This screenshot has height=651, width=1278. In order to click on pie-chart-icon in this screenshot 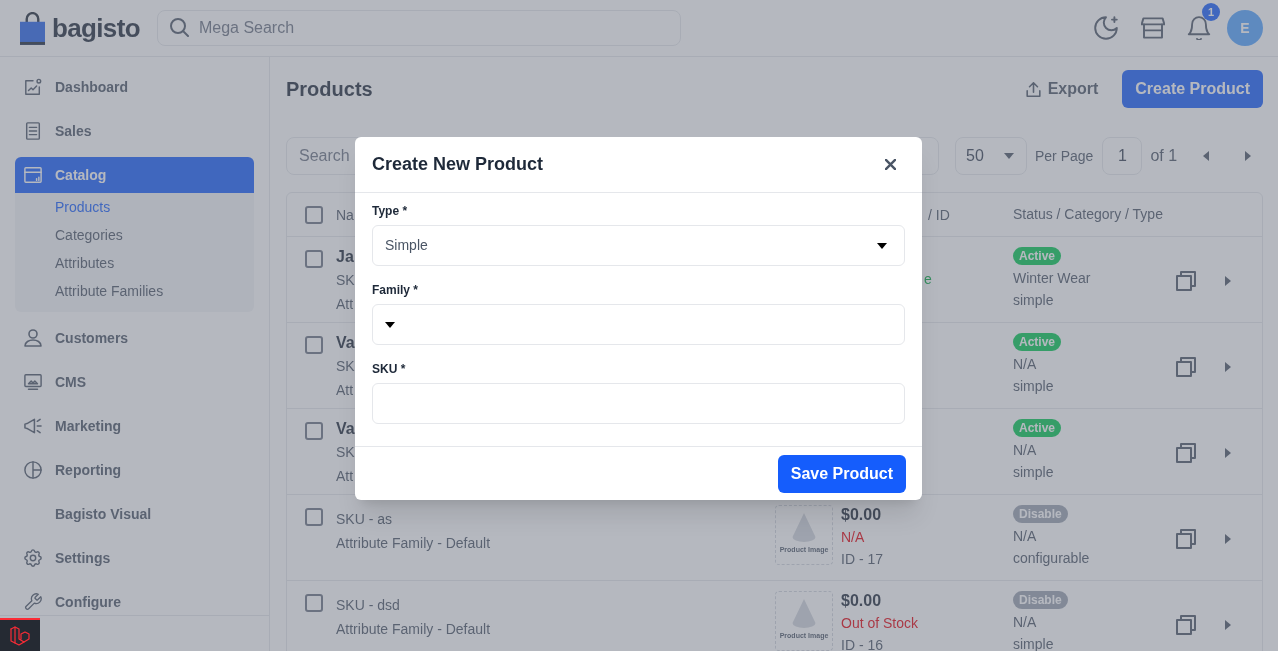, I will do `click(33, 470)`.